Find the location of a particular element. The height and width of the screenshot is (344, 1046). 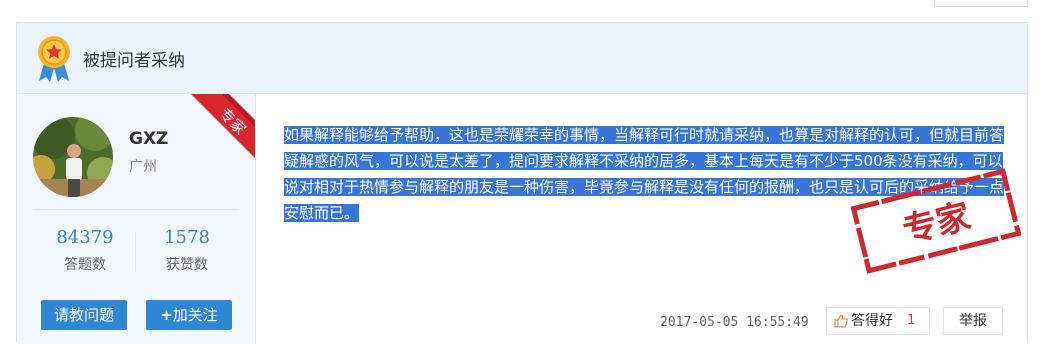

medal-icon is located at coordinates (54, 59).